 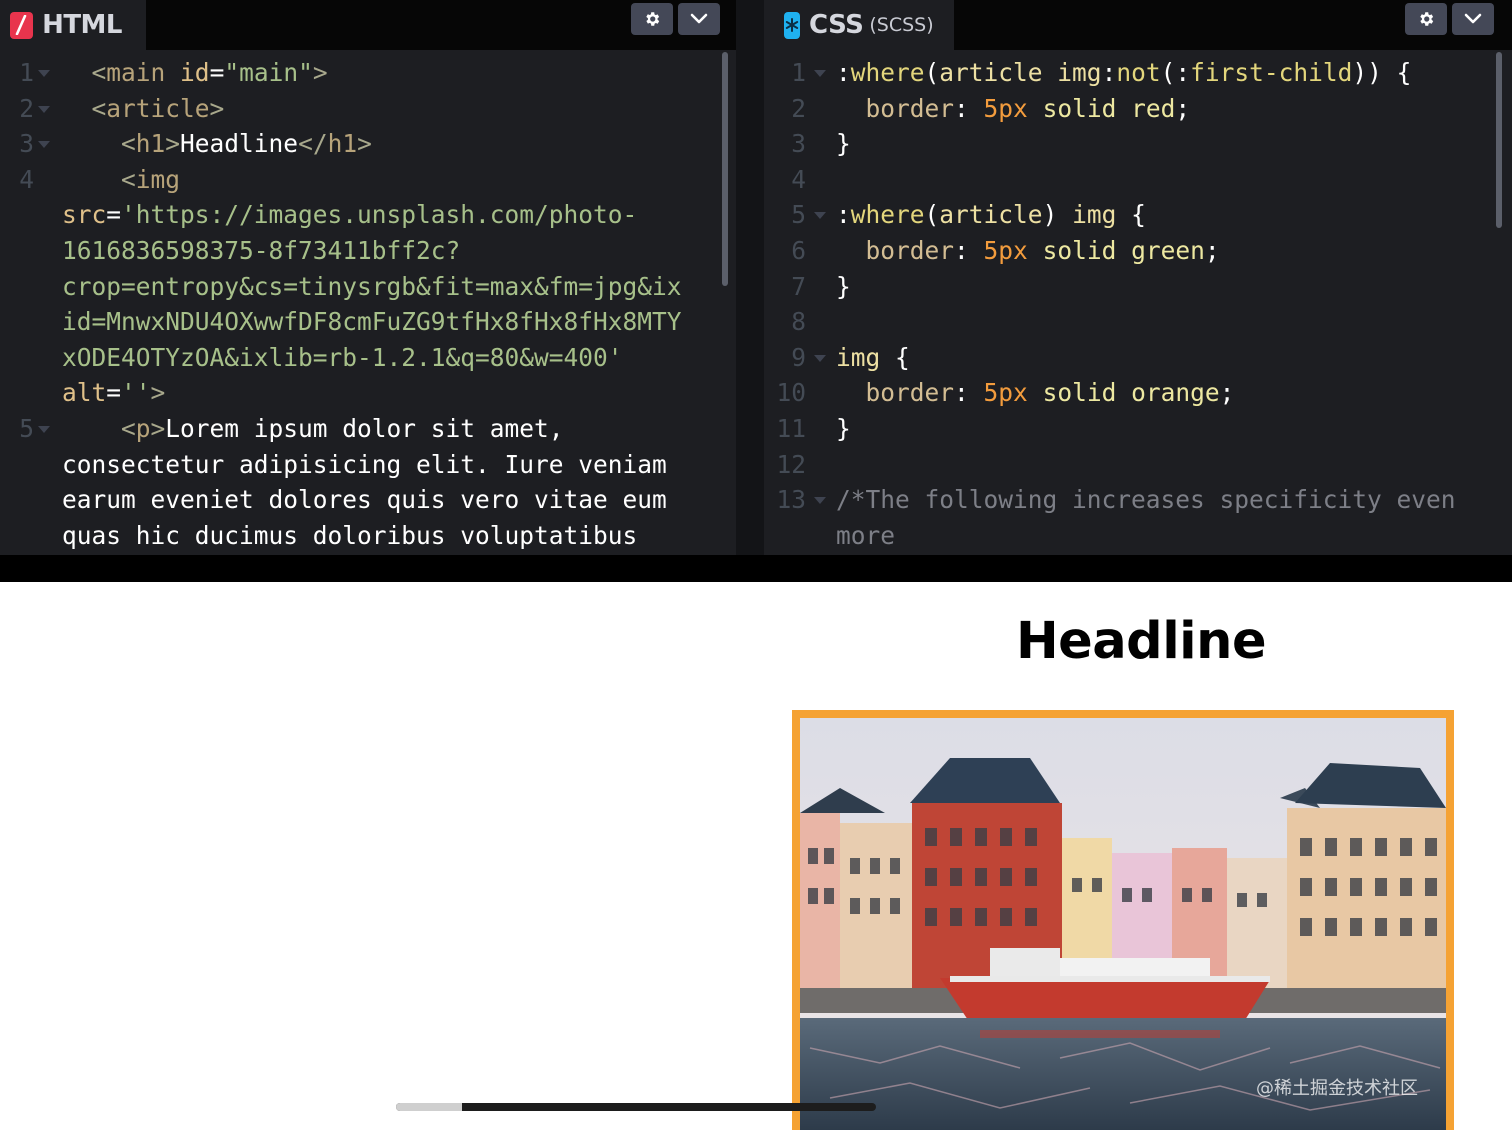 What do you see at coordinates (313, 428) in the screenshot?
I see `html-line-text: <p>Lorem ipsum dolor sit amet,` at bounding box center [313, 428].